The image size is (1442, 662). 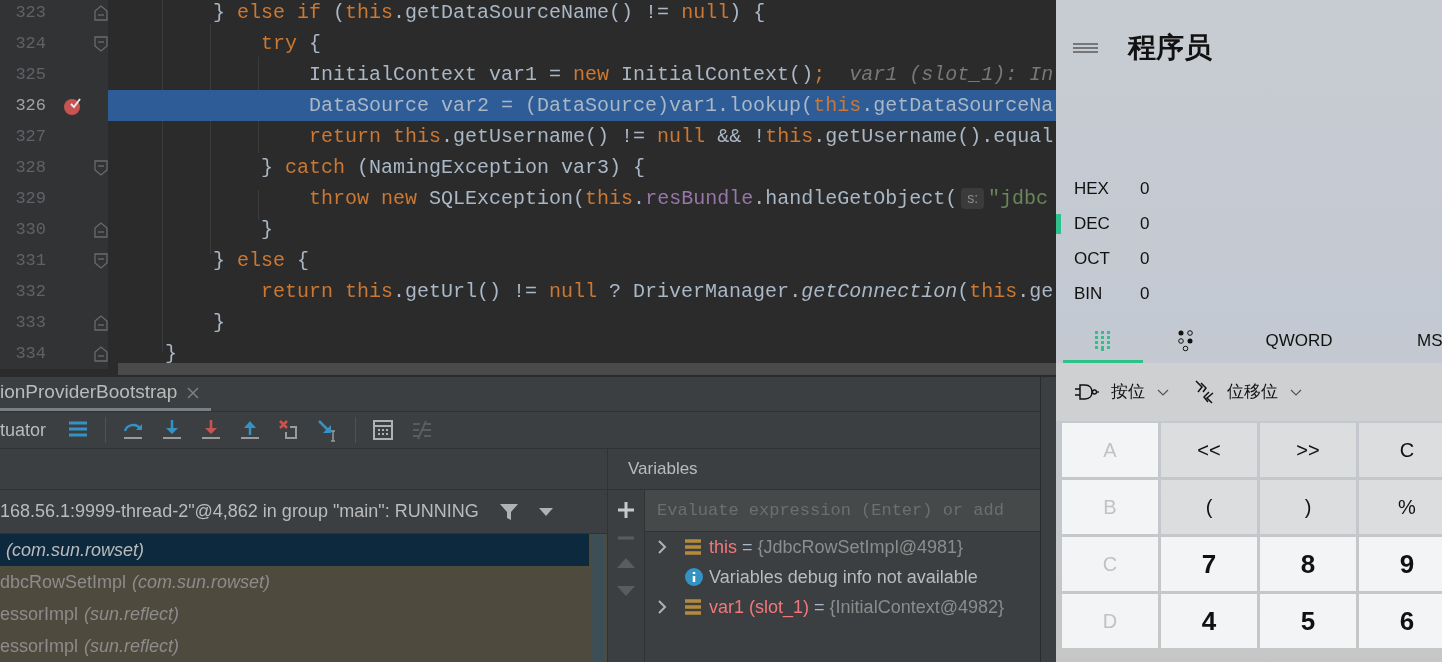 What do you see at coordinates (545, 511) in the screenshot?
I see `dropdown-caret-icon` at bounding box center [545, 511].